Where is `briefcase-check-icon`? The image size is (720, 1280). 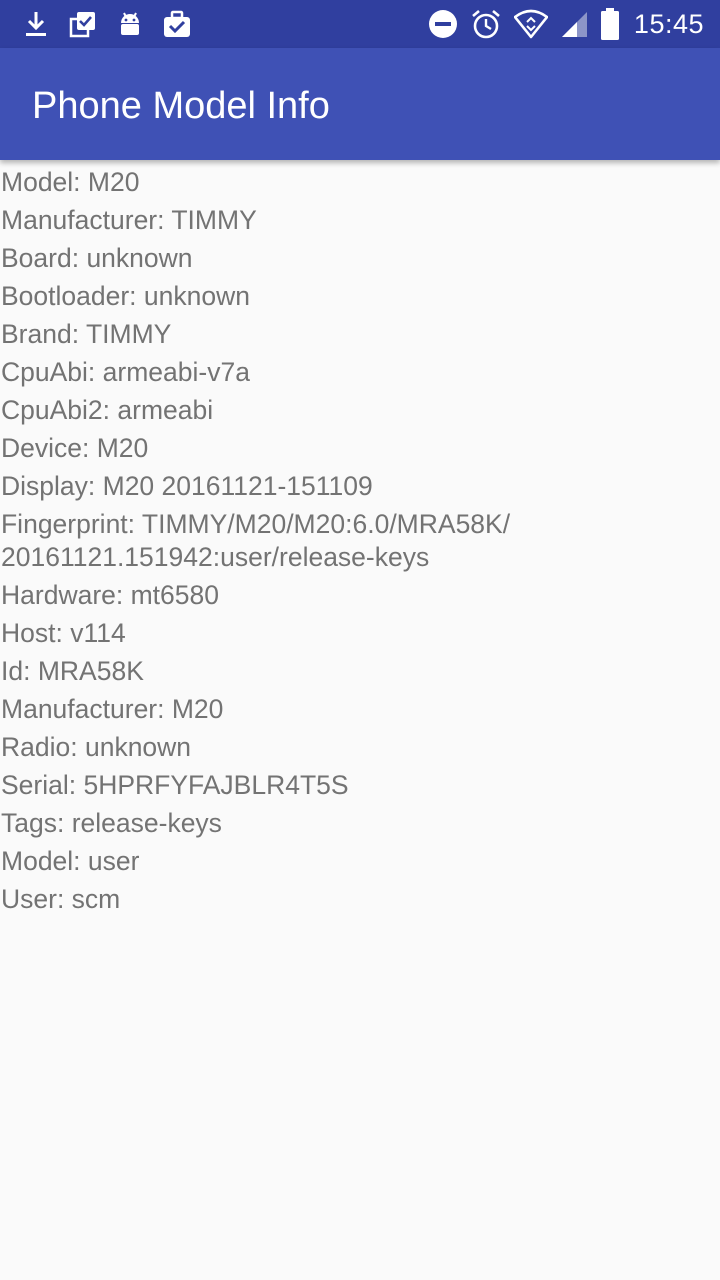 briefcase-check-icon is located at coordinates (177, 24).